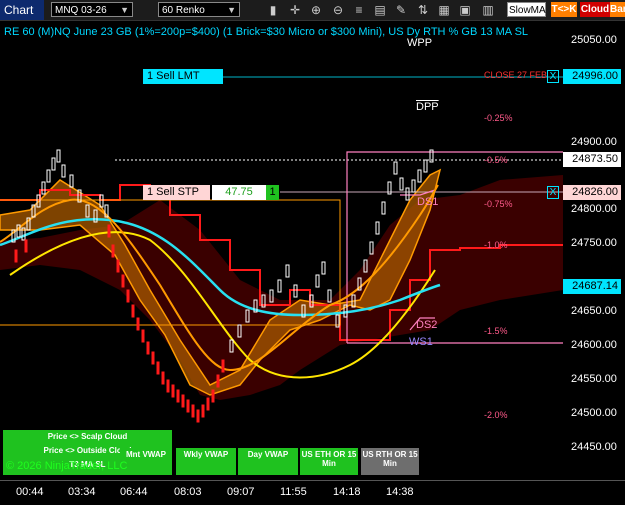 The height and width of the screenshot is (505, 625). What do you see at coordinates (496, 331) in the screenshot?
I see `pct-label-15: -1.5%` at bounding box center [496, 331].